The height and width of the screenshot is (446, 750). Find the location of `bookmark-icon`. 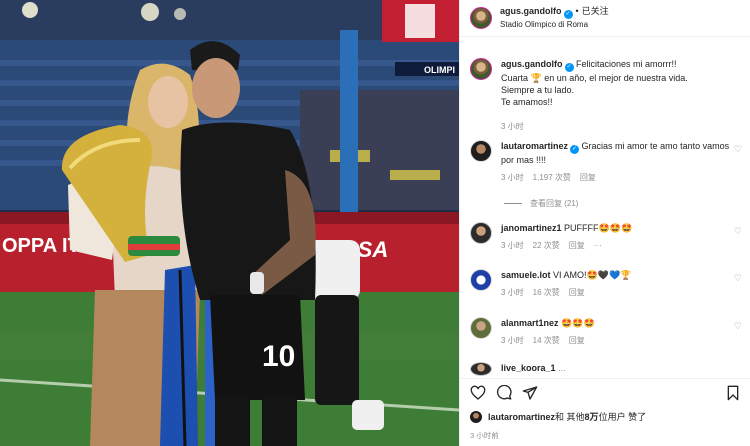

bookmark-icon is located at coordinates (733, 393).